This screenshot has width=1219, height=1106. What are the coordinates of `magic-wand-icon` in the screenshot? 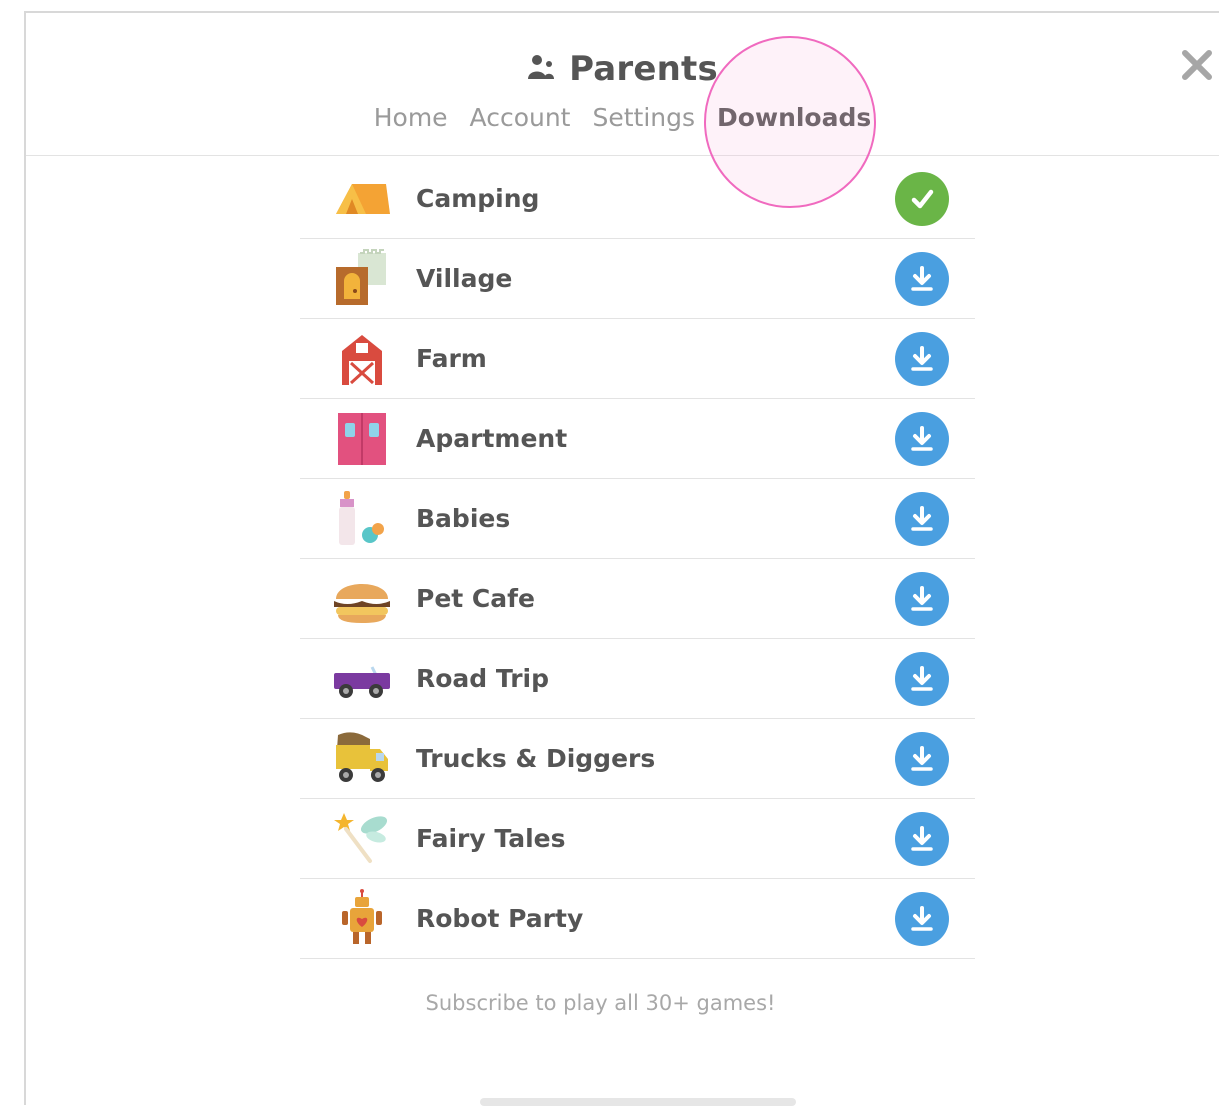 It's located at (362, 839).